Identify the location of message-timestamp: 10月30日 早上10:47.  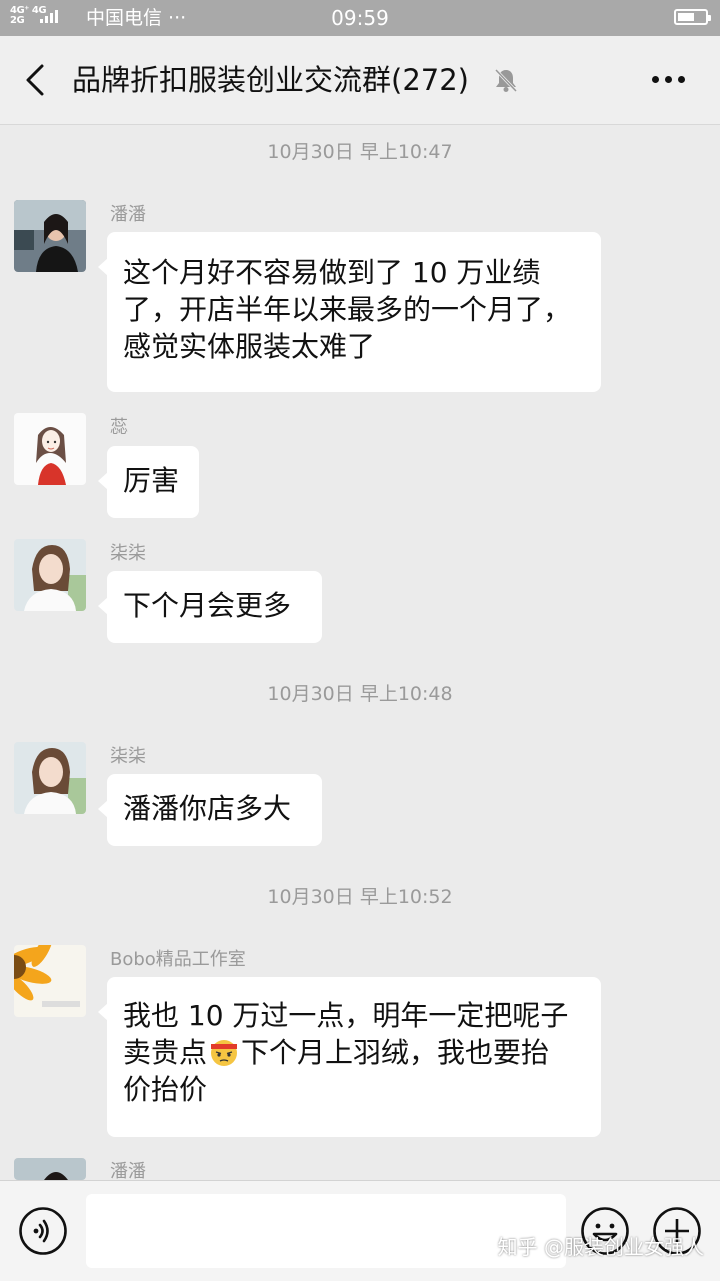
(360, 152).